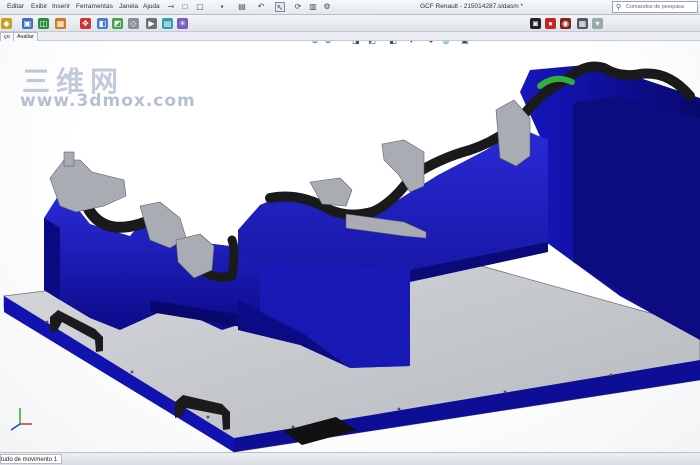 Image resolution: width=700 pixels, height=465 pixels. I want to click on command-manager: ◆ ▣ ◫ ▦ ✥ ◧ ◩ ◇ ▶ ▤ ✳ ◙ ● ◉ ▦ ▾, so click(350, 23).